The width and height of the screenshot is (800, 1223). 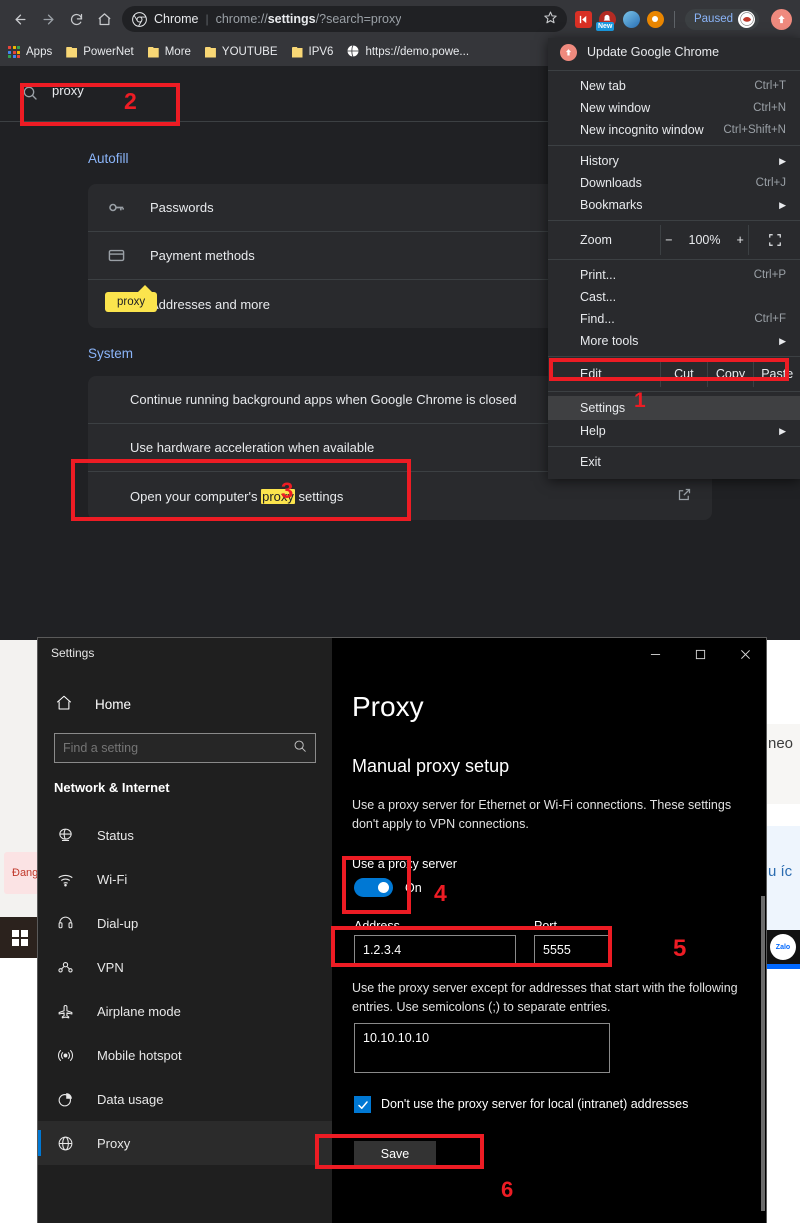 What do you see at coordinates (674, 205) in the screenshot?
I see `menu-item-bookmarks: Bookmarks ▶` at bounding box center [674, 205].